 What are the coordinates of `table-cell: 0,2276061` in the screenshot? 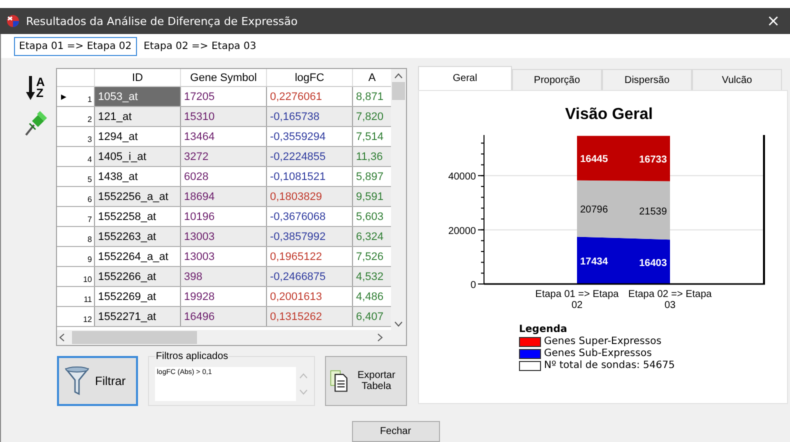 It's located at (310, 96).